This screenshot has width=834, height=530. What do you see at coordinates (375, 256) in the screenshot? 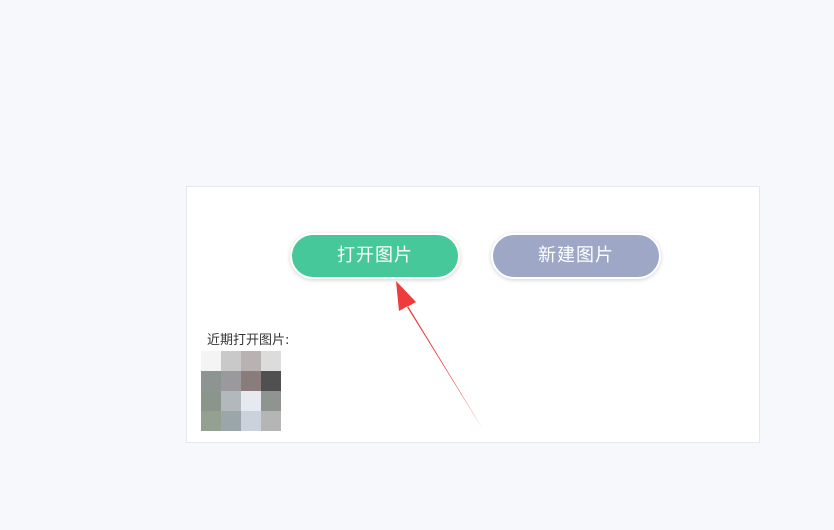
I see `open-image-button: 打开图片` at bounding box center [375, 256].